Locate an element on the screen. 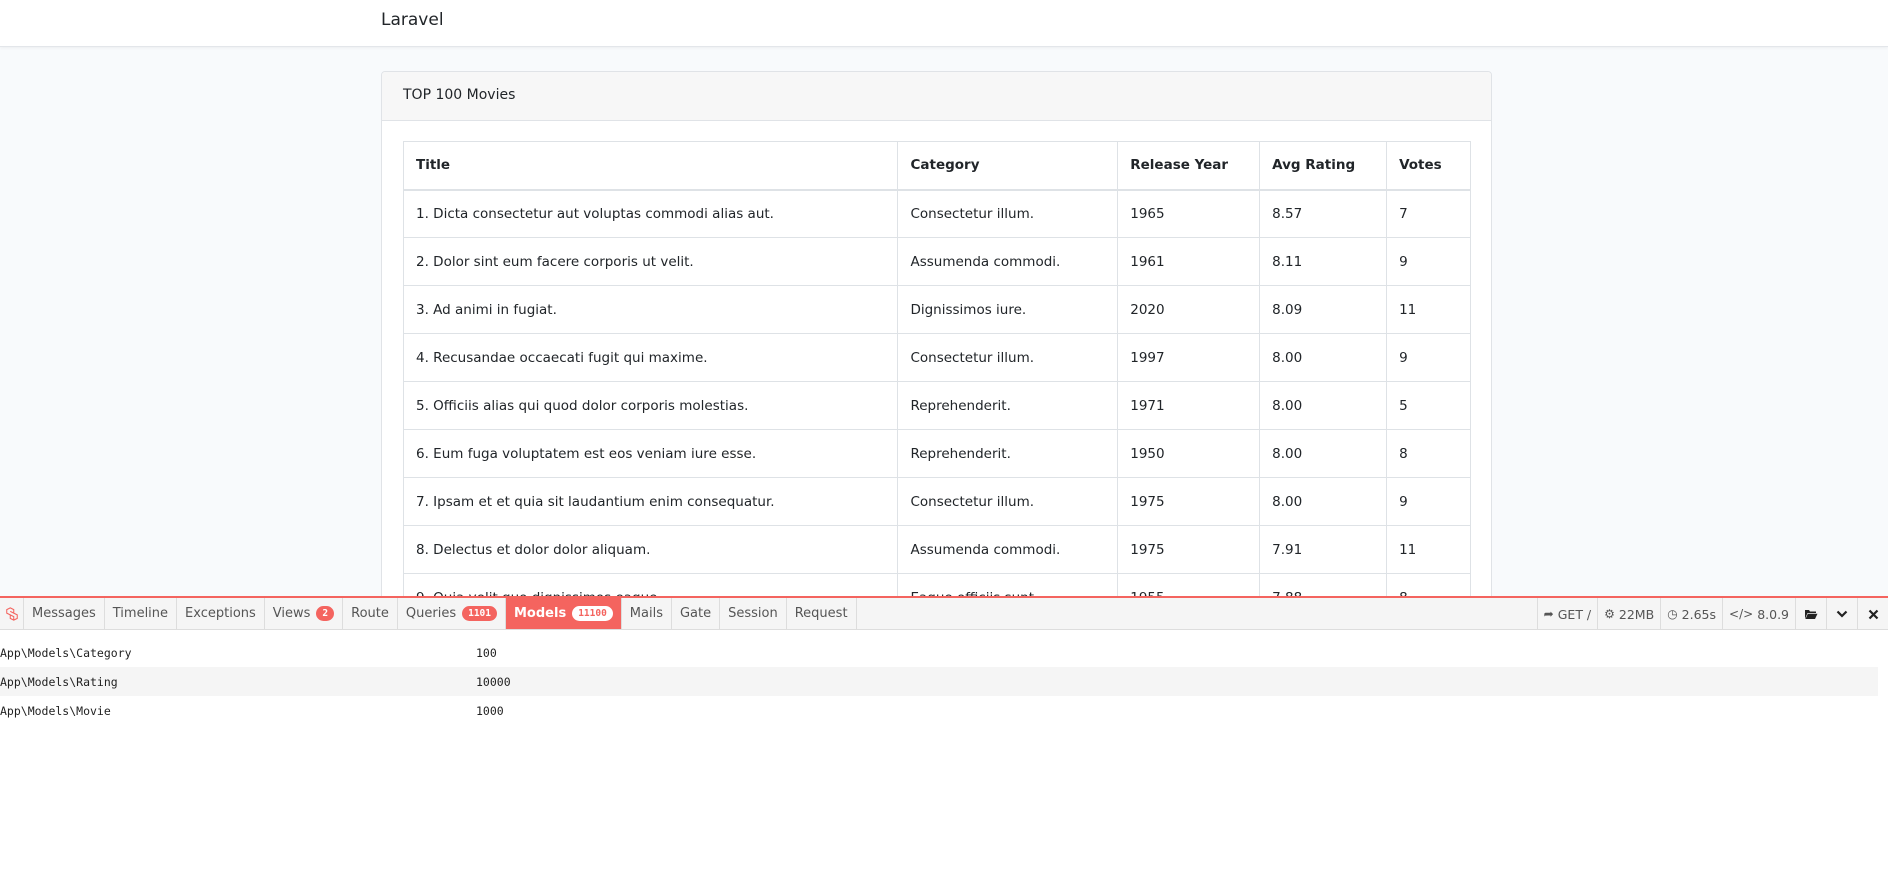  model-count: 10000 is located at coordinates (493, 681).